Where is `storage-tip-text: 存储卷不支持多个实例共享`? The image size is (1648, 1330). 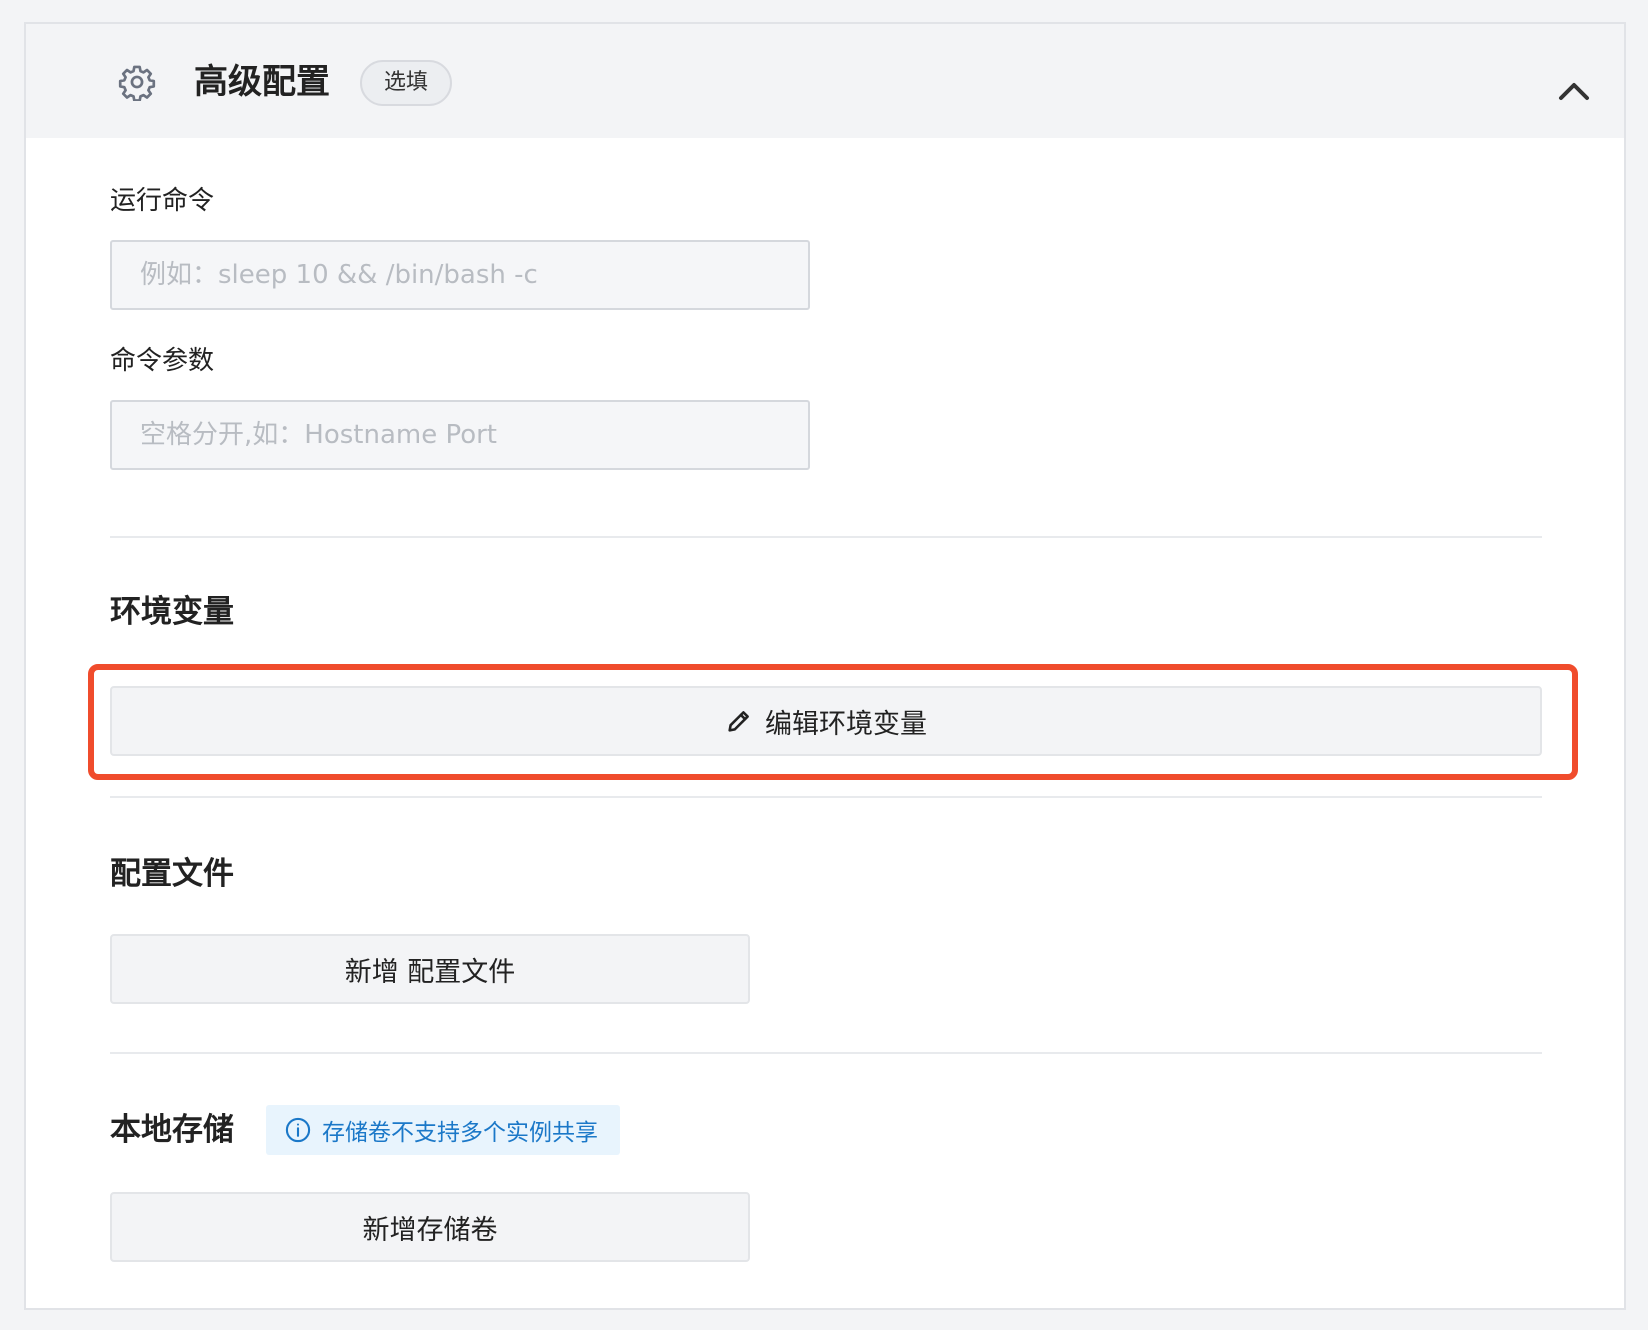 storage-tip-text: 存储卷不支持多个实例共享 is located at coordinates (460, 1133).